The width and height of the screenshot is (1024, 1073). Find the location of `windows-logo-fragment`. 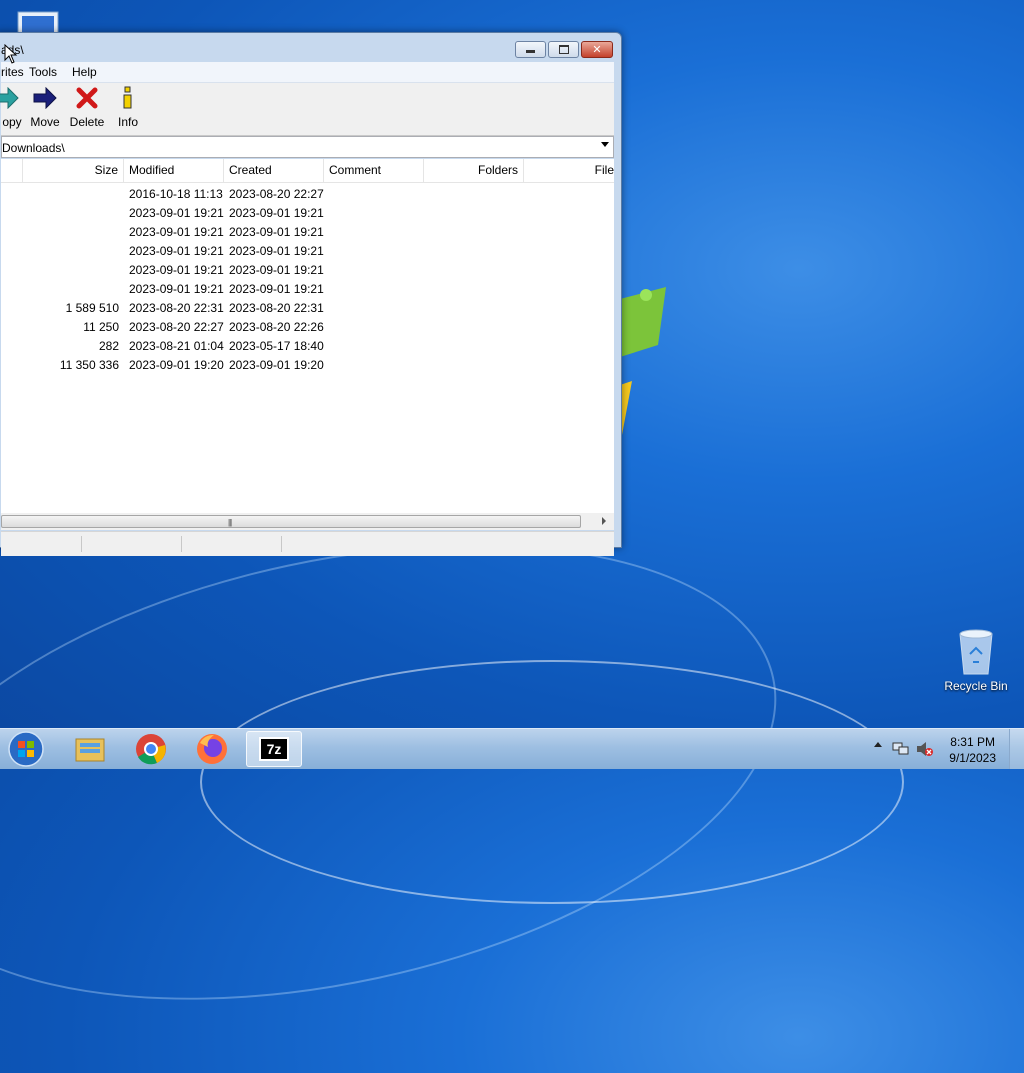

windows-logo-fragment is located at coordinates (643, 361).